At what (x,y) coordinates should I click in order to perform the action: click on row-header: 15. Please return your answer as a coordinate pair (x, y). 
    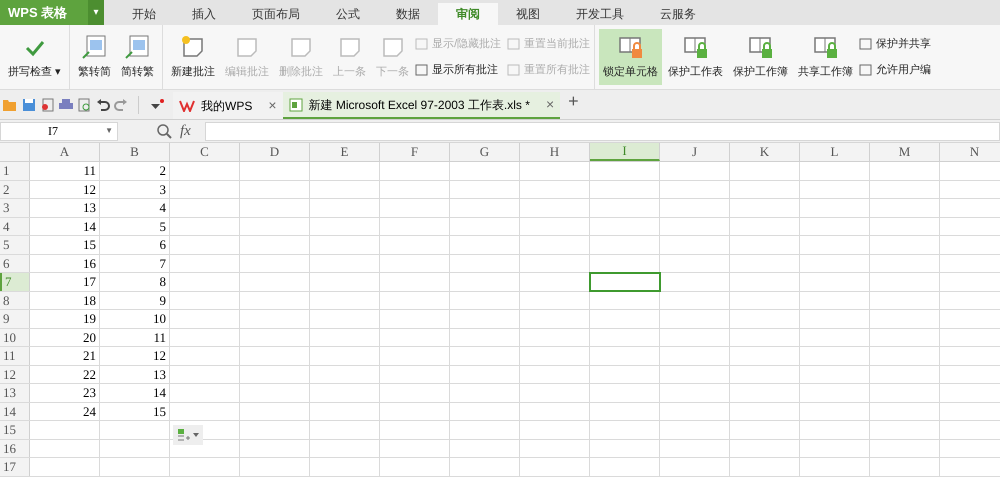
    Looking at the image, I should click on (15, 429).